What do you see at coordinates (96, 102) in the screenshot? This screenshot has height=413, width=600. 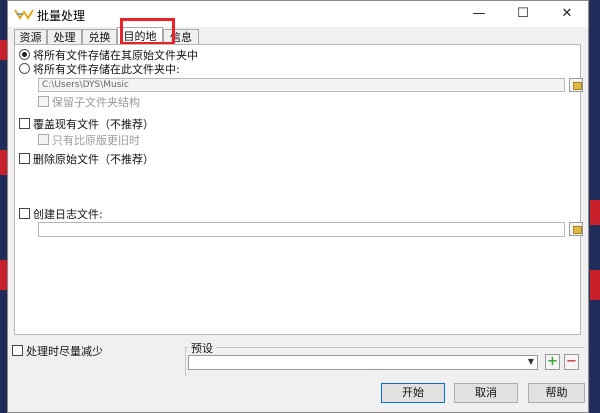 I see `keep-subfolders-label: 保留子文件夹结构` at bounding box center [96, 102].